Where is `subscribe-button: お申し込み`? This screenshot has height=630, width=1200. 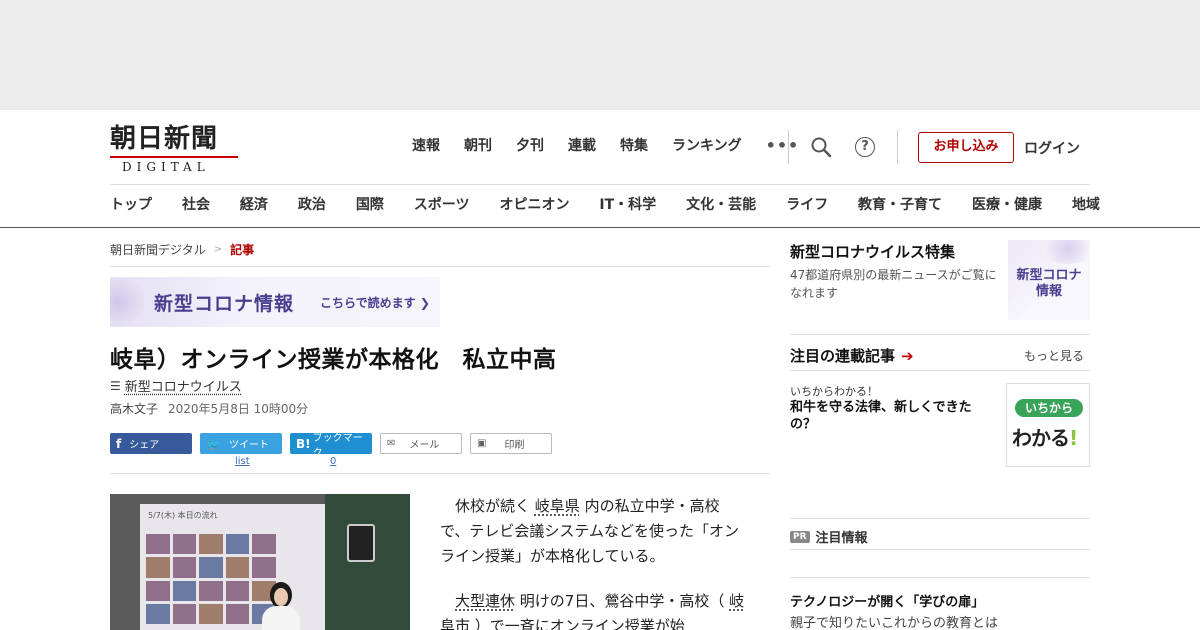
subscribe-button: お申し込み is located at coordinates (966, 147).